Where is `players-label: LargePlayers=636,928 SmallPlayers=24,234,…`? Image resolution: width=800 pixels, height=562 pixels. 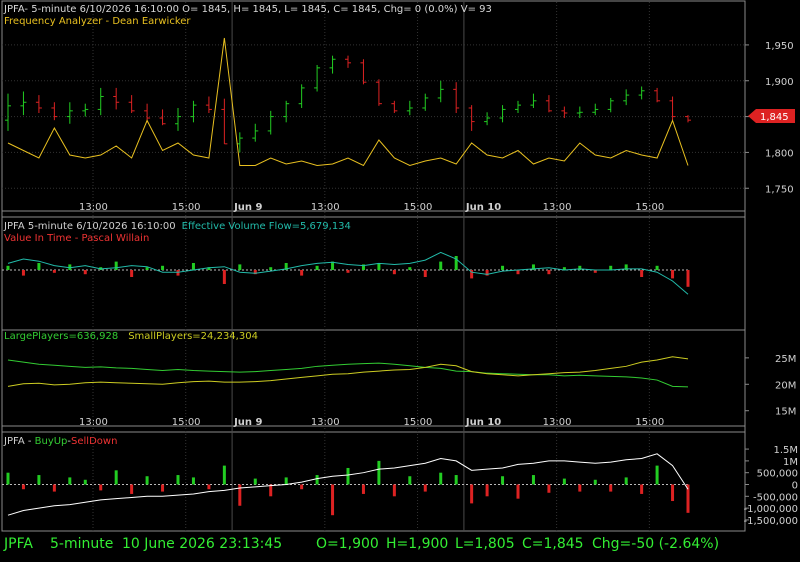
players-label: LargePlayers=636,928 SmallPlayers=24,234,… is located at coordinates (131, 336).